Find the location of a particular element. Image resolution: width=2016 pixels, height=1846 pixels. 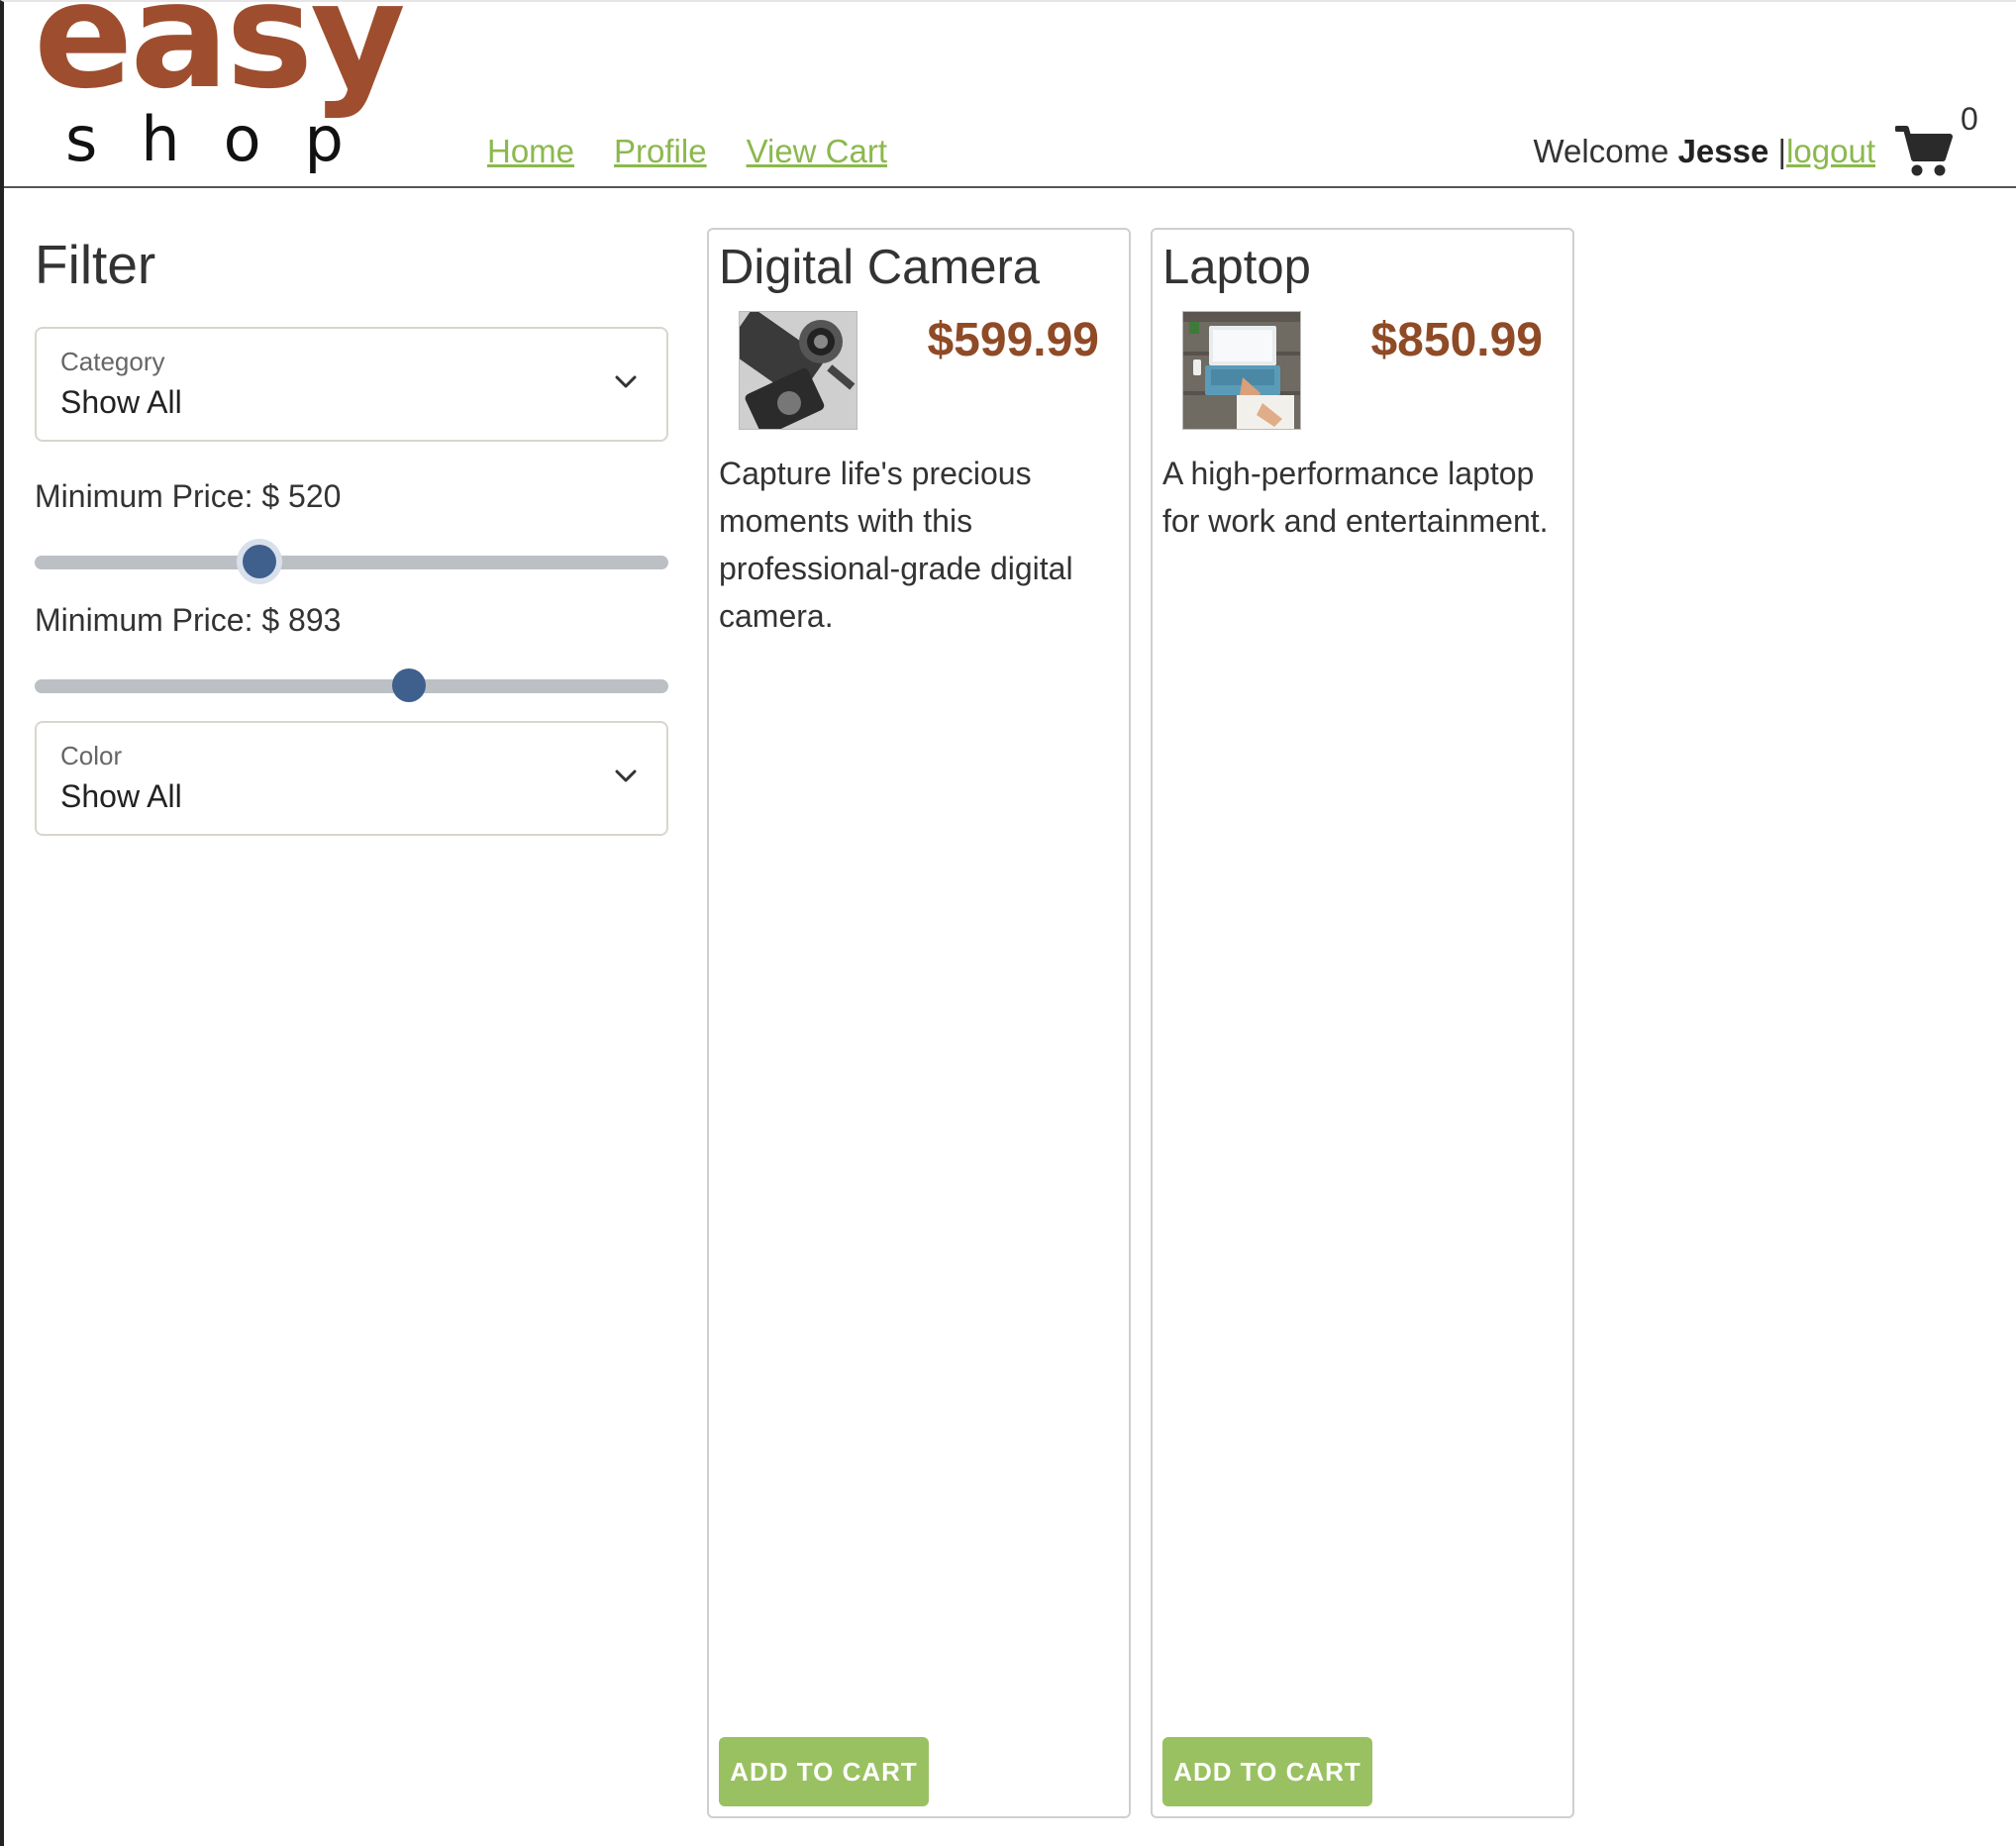

min-price-label: Minimum Price: $ 520 is located at coordinates (188, 496).